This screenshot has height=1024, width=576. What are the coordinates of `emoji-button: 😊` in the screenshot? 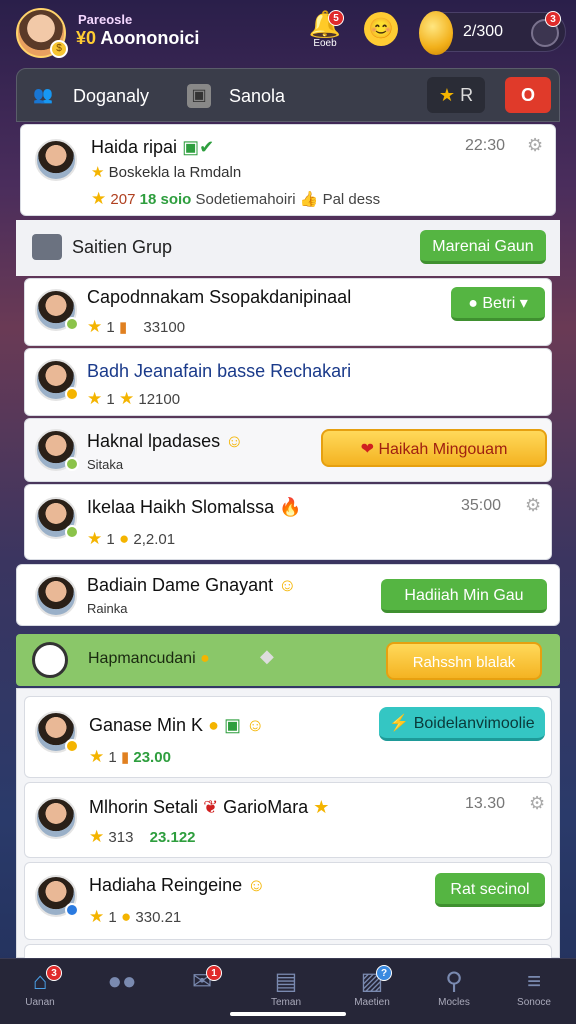 It's located at (381, 29).